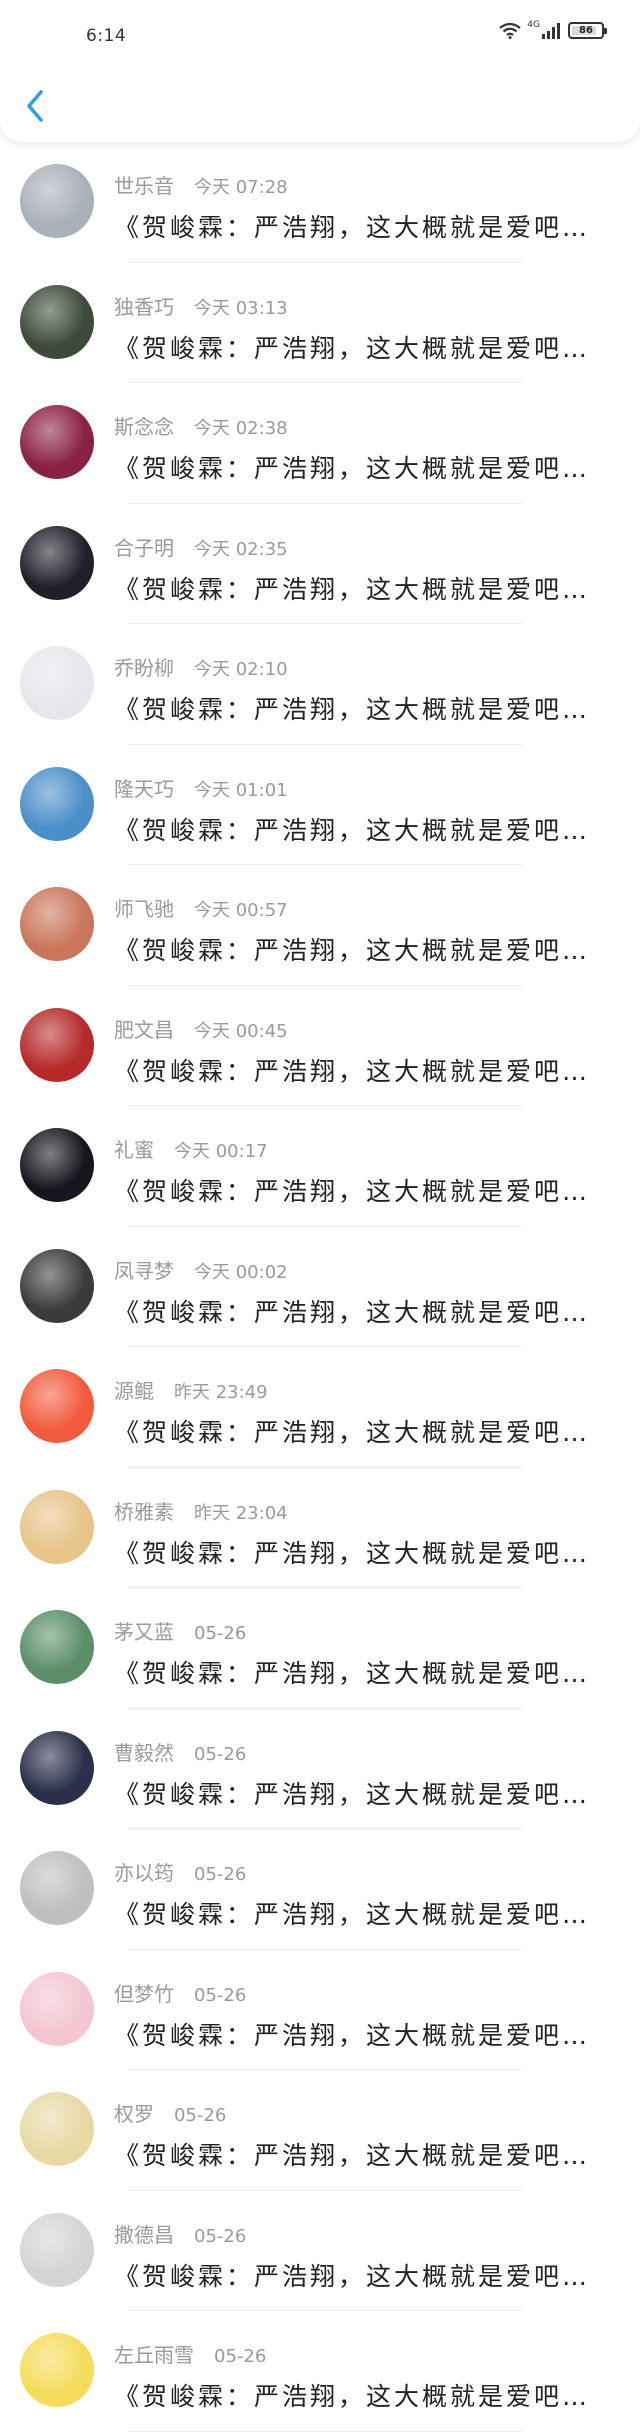 The width and height of the screenshot is (640, 2436). I want to click on conversation-item: 世乐音 今天 07:28 《贺峻霖：严浩翔，这大概就是爱吧（转）》, so click(320, 202).